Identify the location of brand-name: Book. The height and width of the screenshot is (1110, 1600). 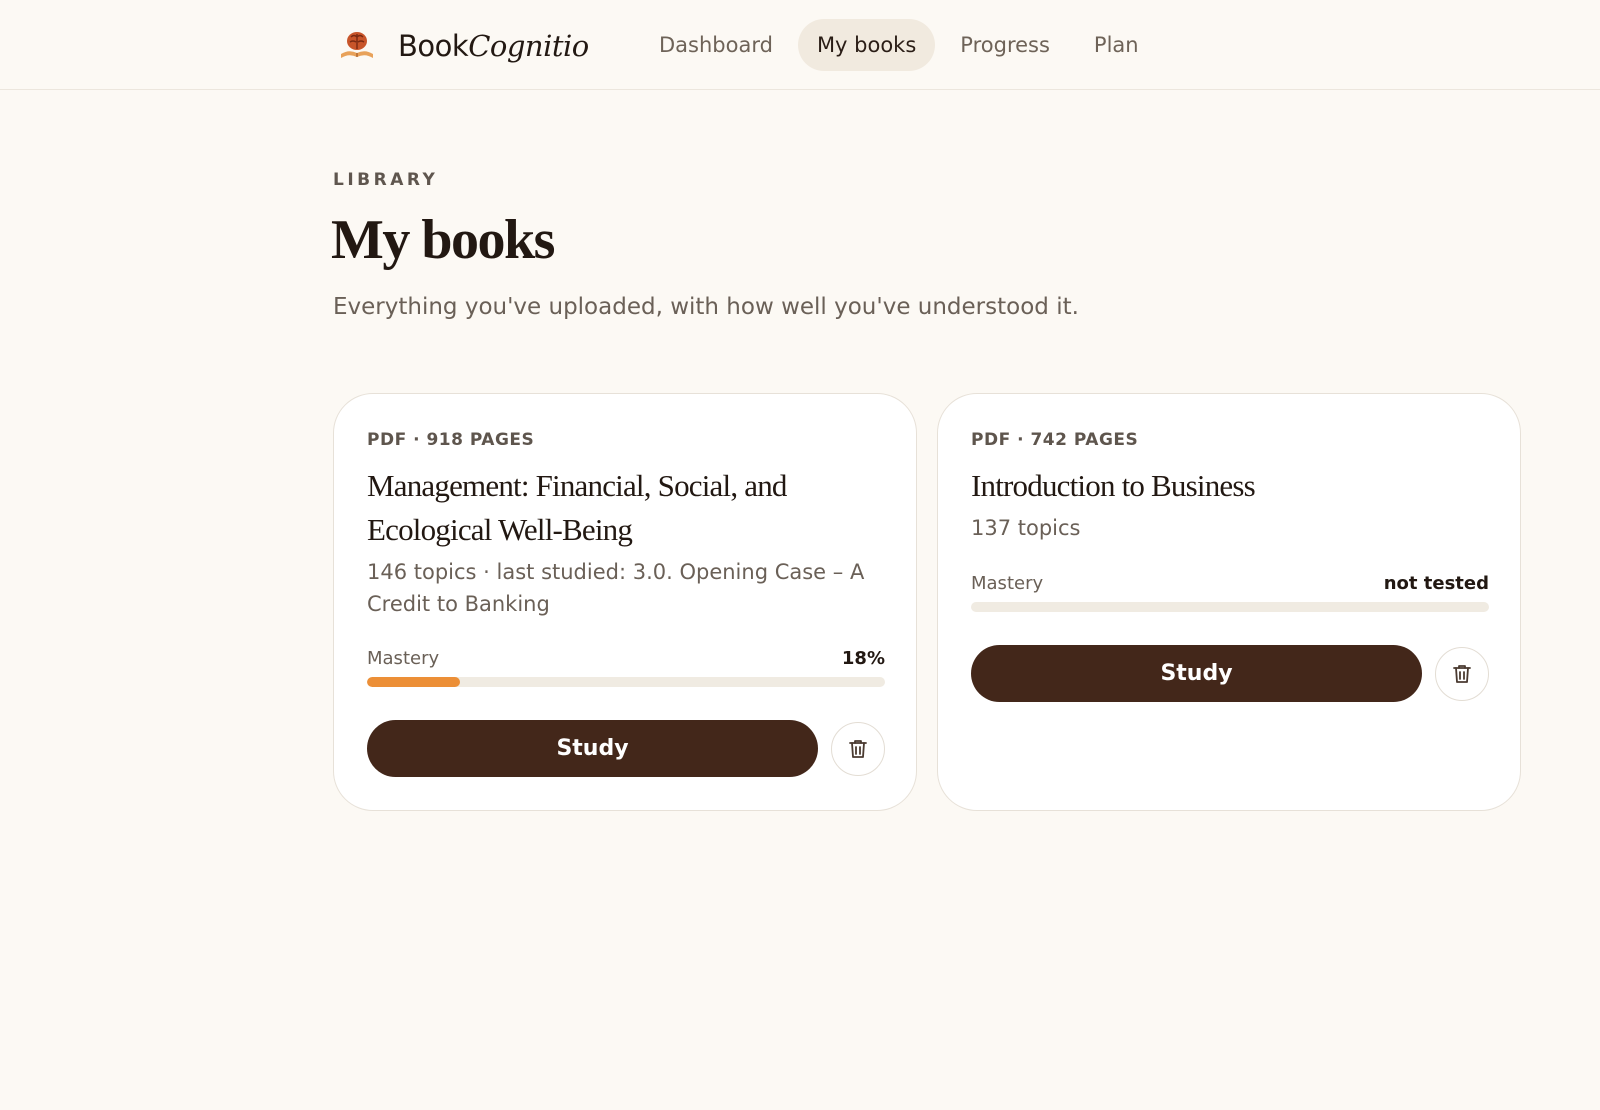
(433, 46).